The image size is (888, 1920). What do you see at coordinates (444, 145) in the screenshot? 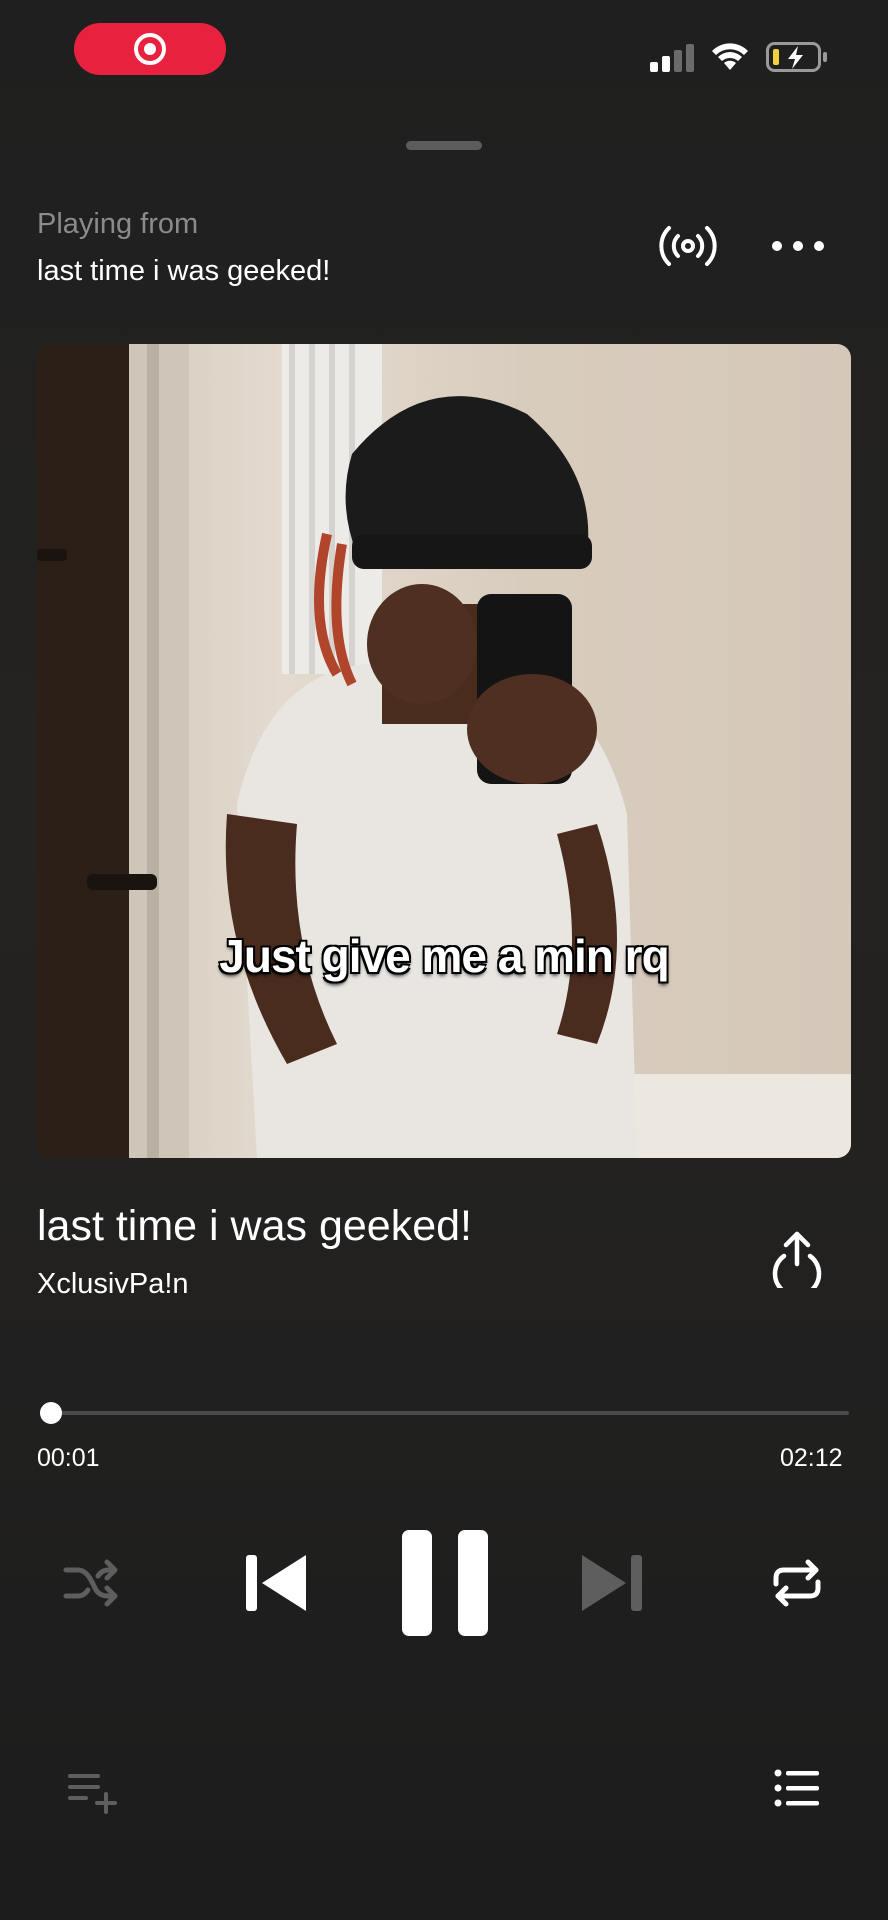
I see `sheet-grabber` at bounding box center [444, 145].